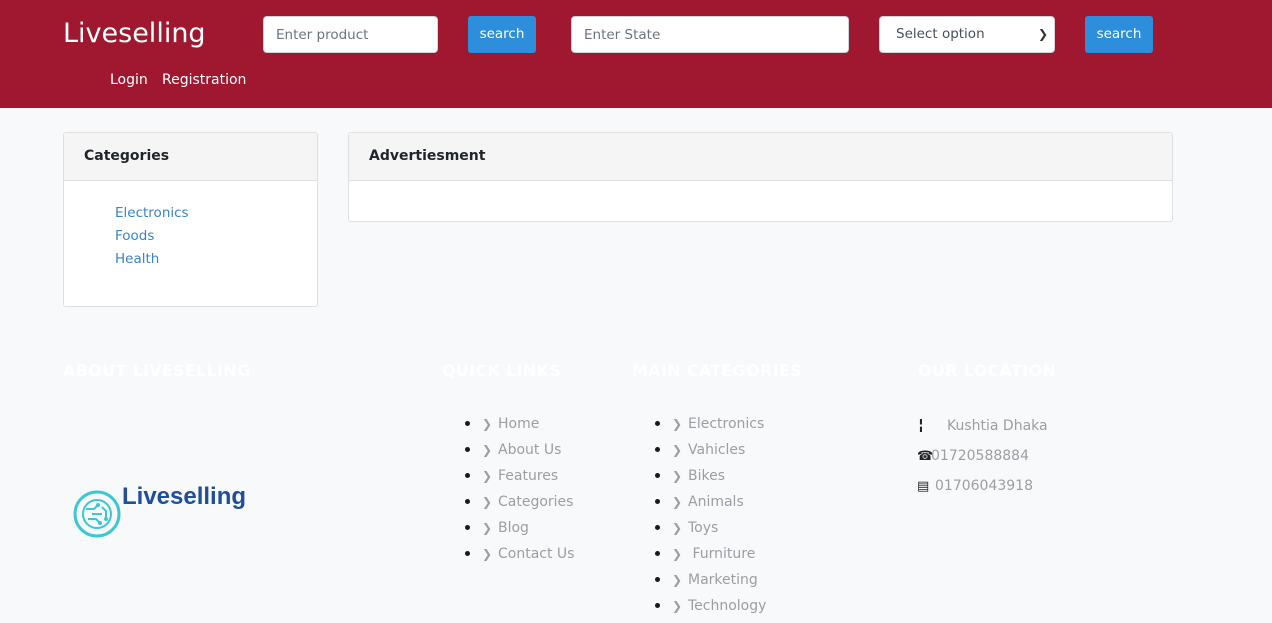 The image size is (1272, 623). I want to click on main-categories-title: MAIN CATEGORIES, so click(717, 370).